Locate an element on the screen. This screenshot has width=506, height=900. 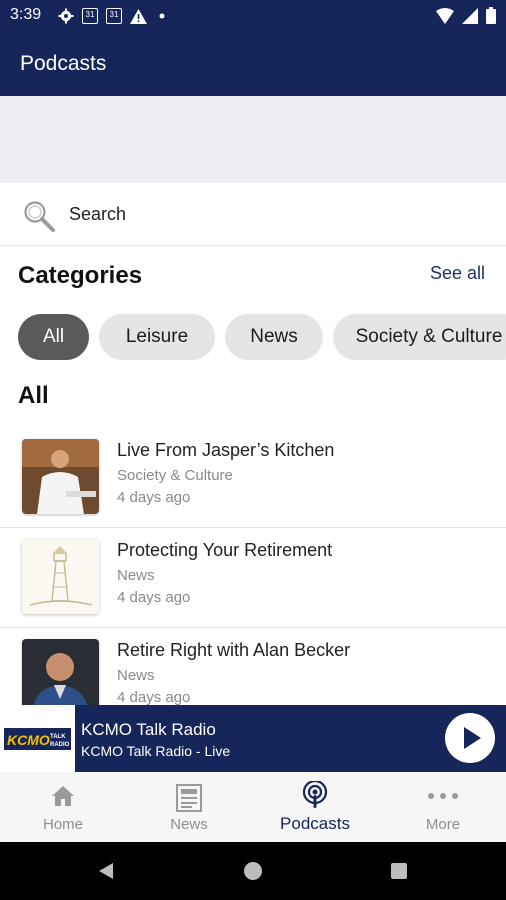
chef-image is located at coordinates (60, 476).